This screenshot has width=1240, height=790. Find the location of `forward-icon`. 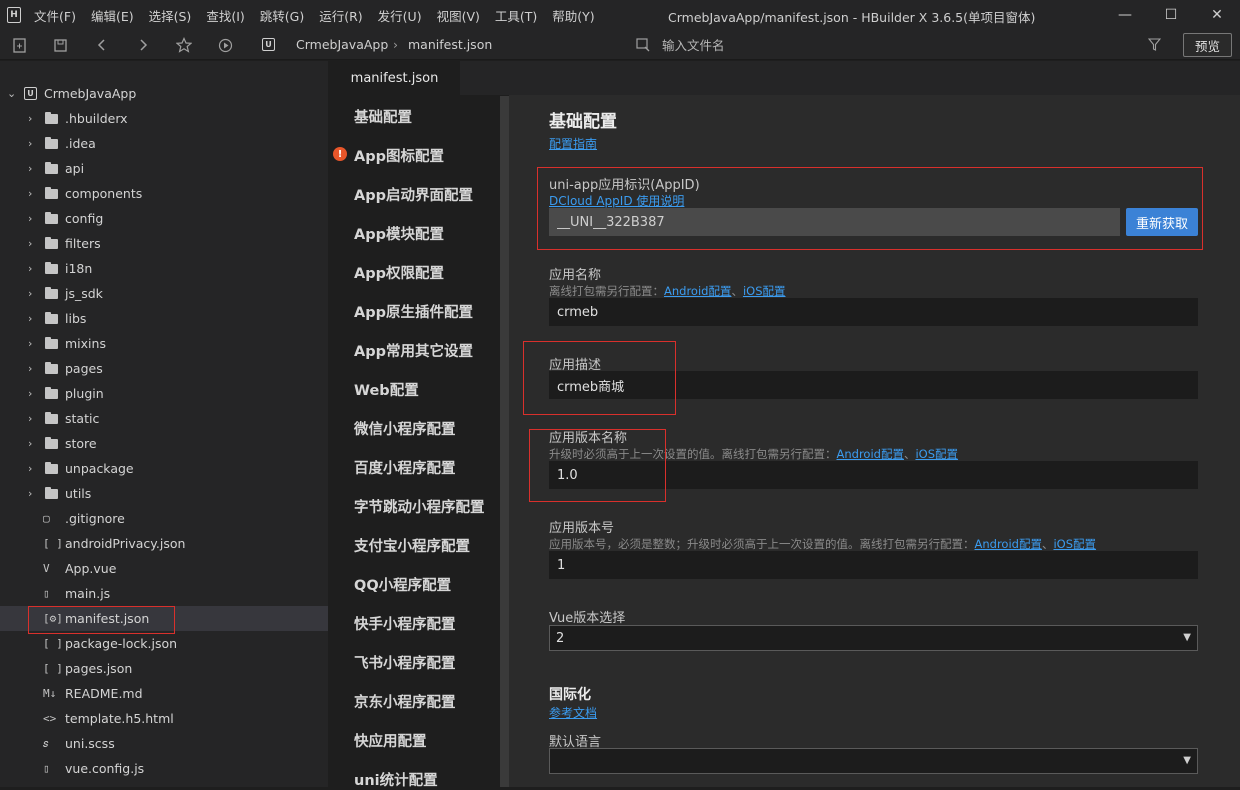

forward-icon is located at coordinates (143, 45).